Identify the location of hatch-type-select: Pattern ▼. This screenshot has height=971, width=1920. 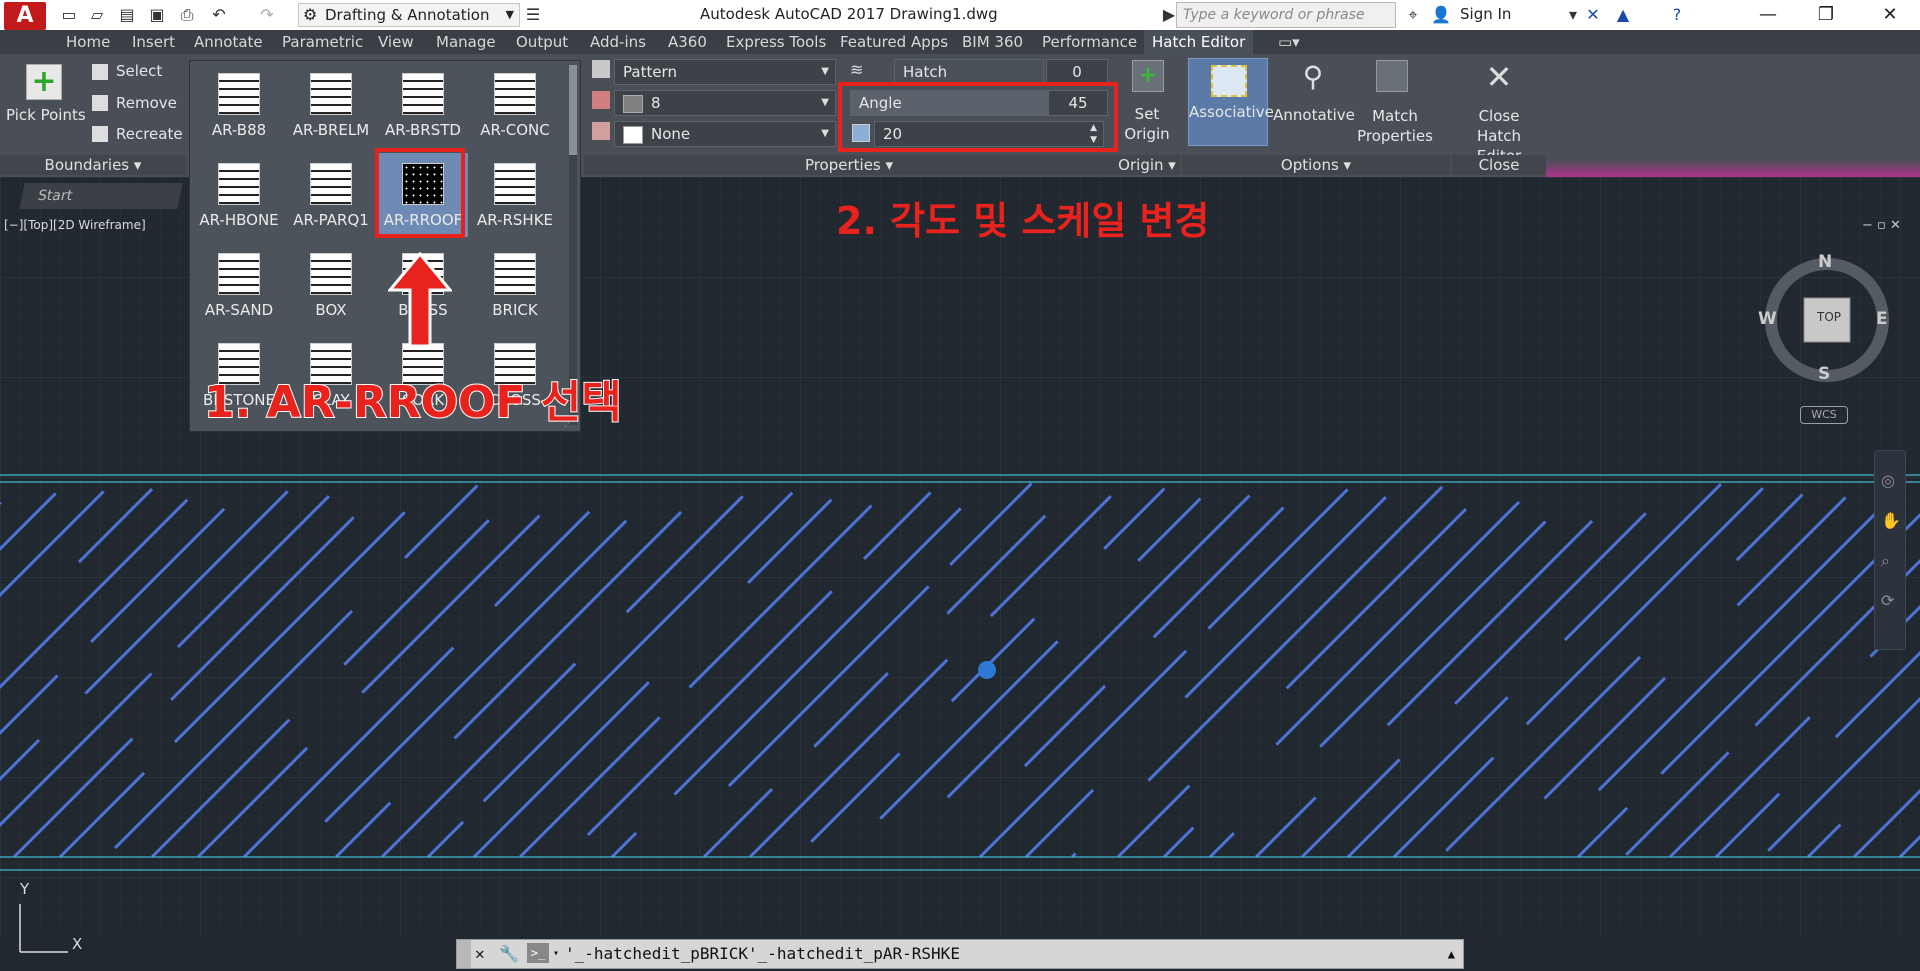
(725, 72).